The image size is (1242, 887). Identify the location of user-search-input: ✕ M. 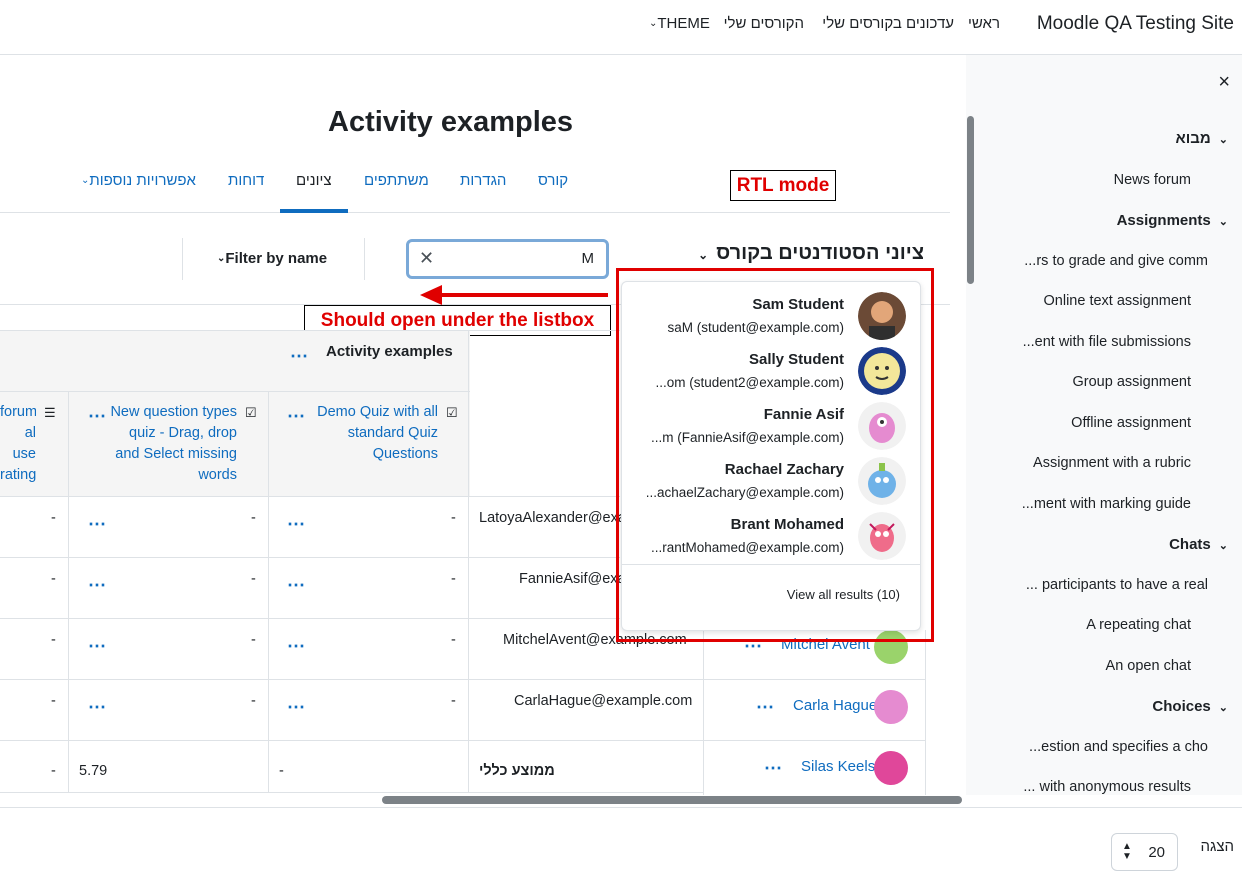
(507, 259).